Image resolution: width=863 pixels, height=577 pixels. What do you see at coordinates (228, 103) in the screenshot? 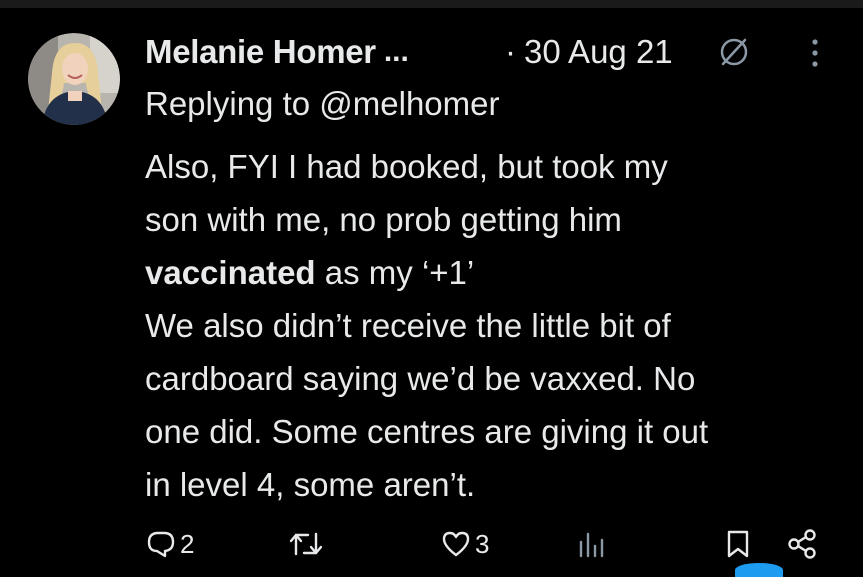
I see `replying-prefix: Replying to` at bounding box center [228, 103].